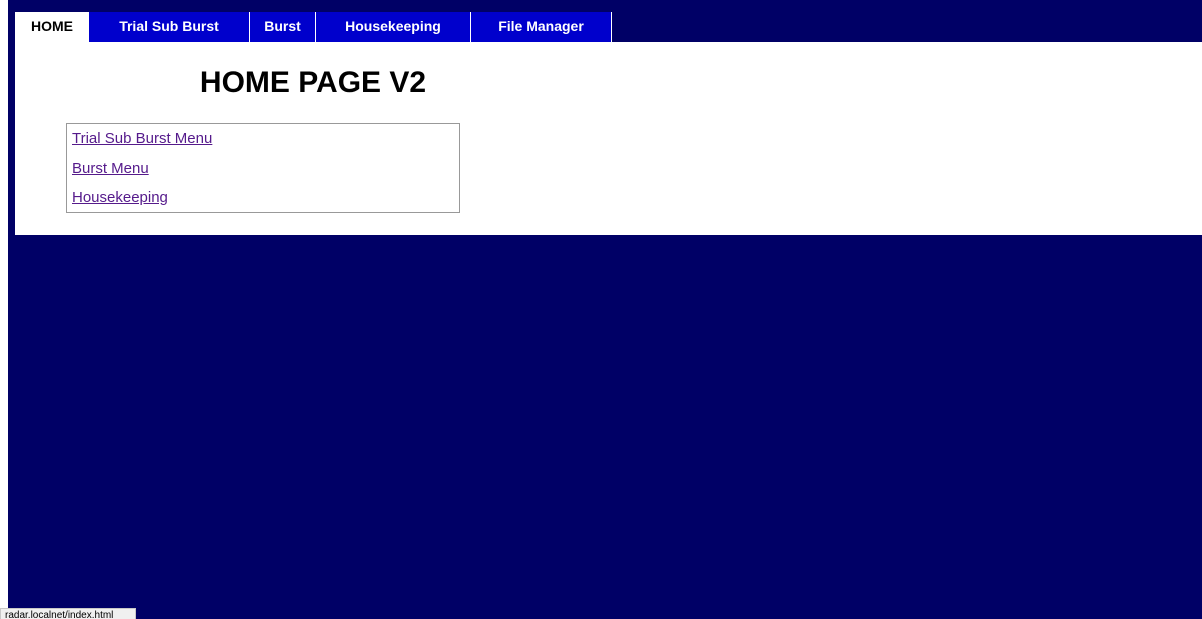  Describe the element at coordinates (142, 138) in the screenshot. I see `link-trial-sub-burst-menu: Trial Sub Burst Menu` at that location.